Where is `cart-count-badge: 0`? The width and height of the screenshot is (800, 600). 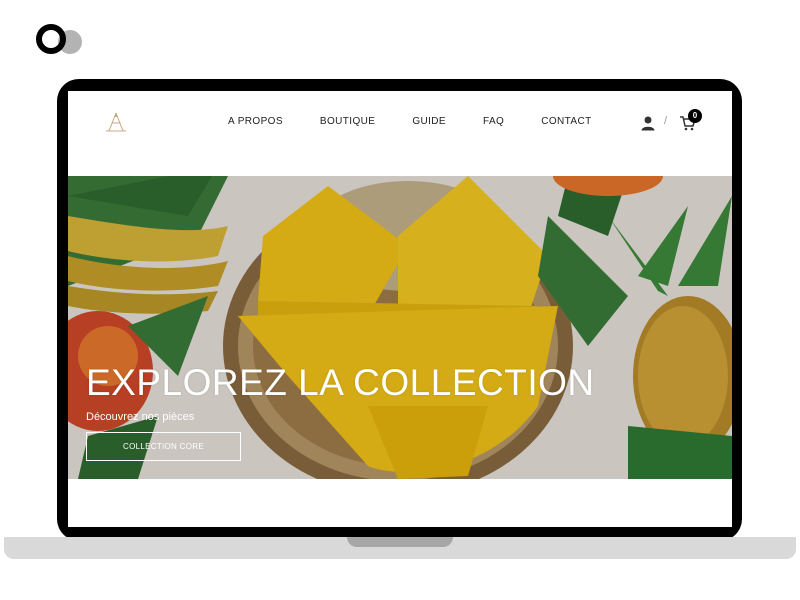 cart-count-badge: 0 is located at coordinates (695, 116).